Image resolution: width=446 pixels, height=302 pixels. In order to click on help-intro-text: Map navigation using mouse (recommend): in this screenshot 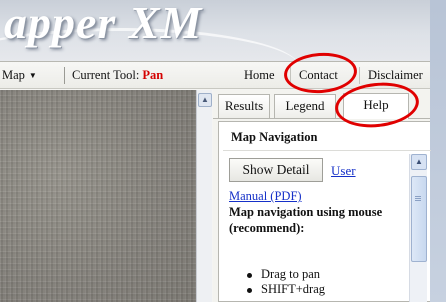, I will do `click(306, 220)`.